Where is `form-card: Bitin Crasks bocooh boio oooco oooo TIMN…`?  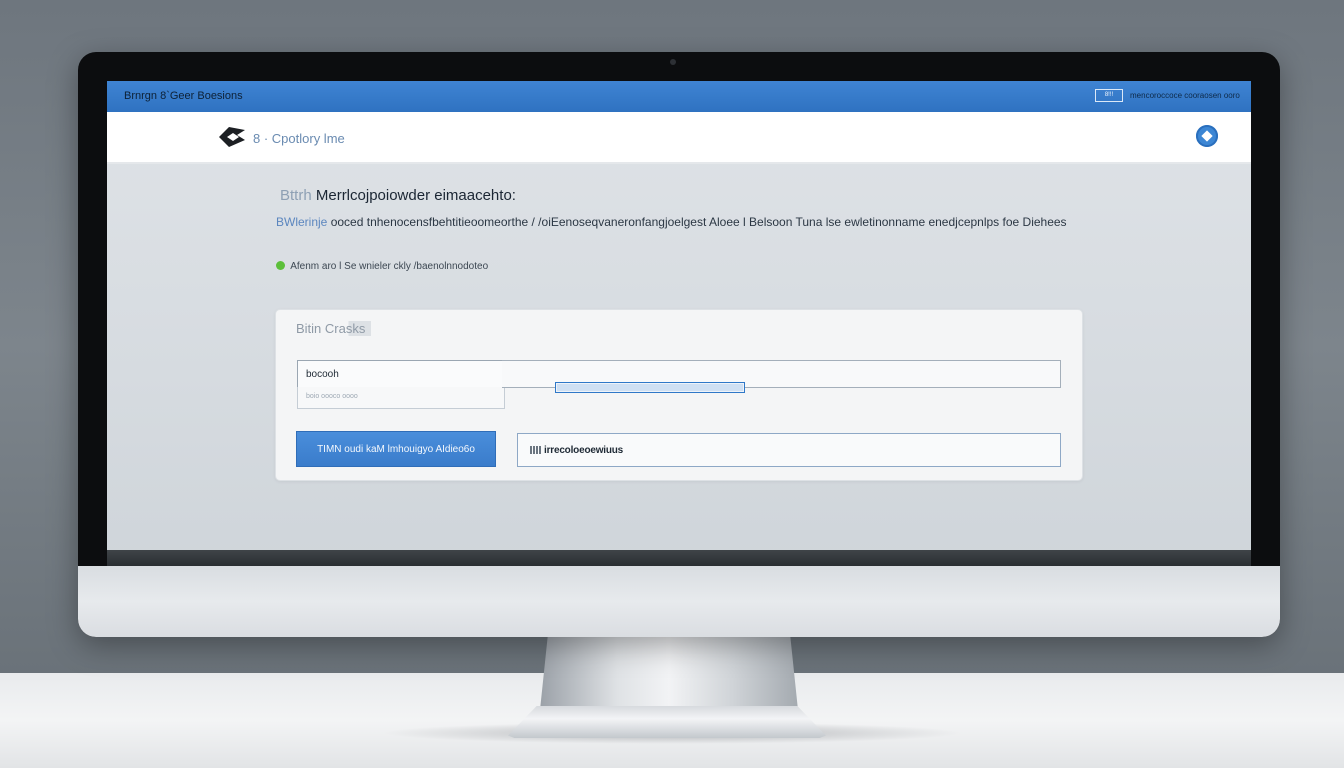 form-card: Bitin Crasks bocooh boio oooco oooo TIMN… is located at coordinates (679, 395).